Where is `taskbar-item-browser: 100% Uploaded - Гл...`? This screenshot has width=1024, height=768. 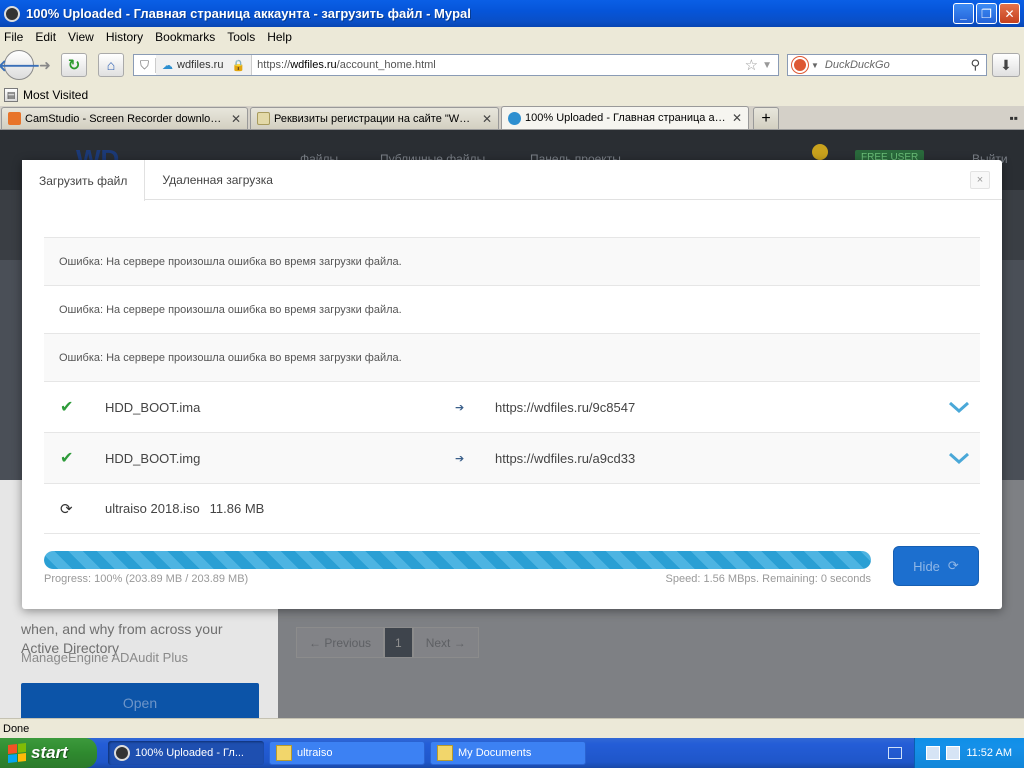 taskbar-item-browser: 100% Uploaded - Гл... is located at coordinates (186, 753).